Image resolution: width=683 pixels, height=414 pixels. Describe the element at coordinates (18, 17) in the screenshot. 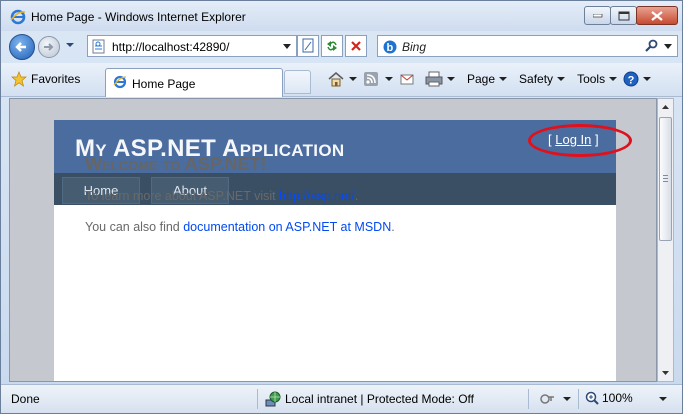

I see `ie-logo-icon` at that location.